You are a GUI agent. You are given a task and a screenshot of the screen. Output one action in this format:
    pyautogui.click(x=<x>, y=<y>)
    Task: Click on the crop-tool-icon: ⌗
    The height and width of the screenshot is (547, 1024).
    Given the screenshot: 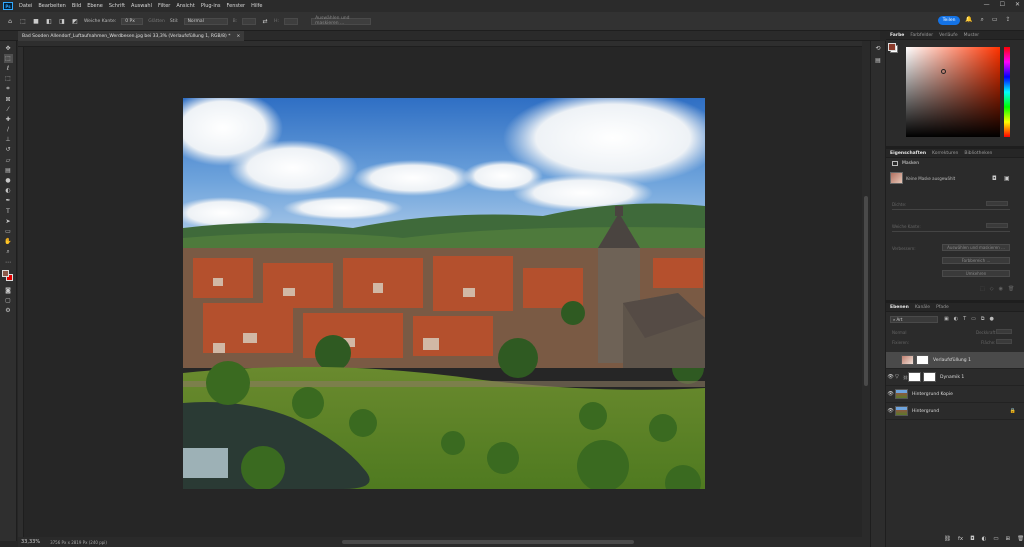 What is the action you would take?
    pyautogui.click(x=8, y=88)
    